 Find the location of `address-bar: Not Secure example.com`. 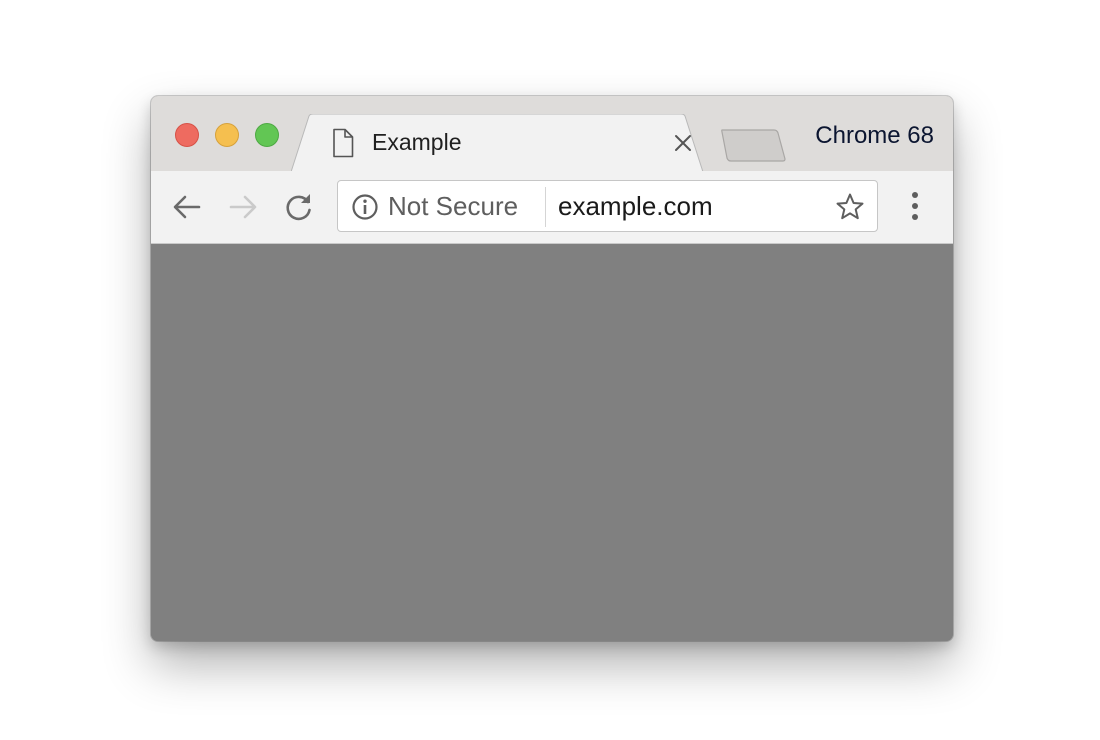

address-bar: Not Secure example.com is located at coordinates (607, 206).